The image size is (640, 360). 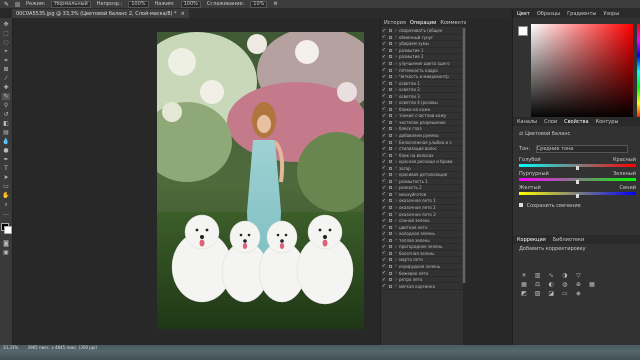 I want to click on magenta-green-knob, so click(x=577, y=182).